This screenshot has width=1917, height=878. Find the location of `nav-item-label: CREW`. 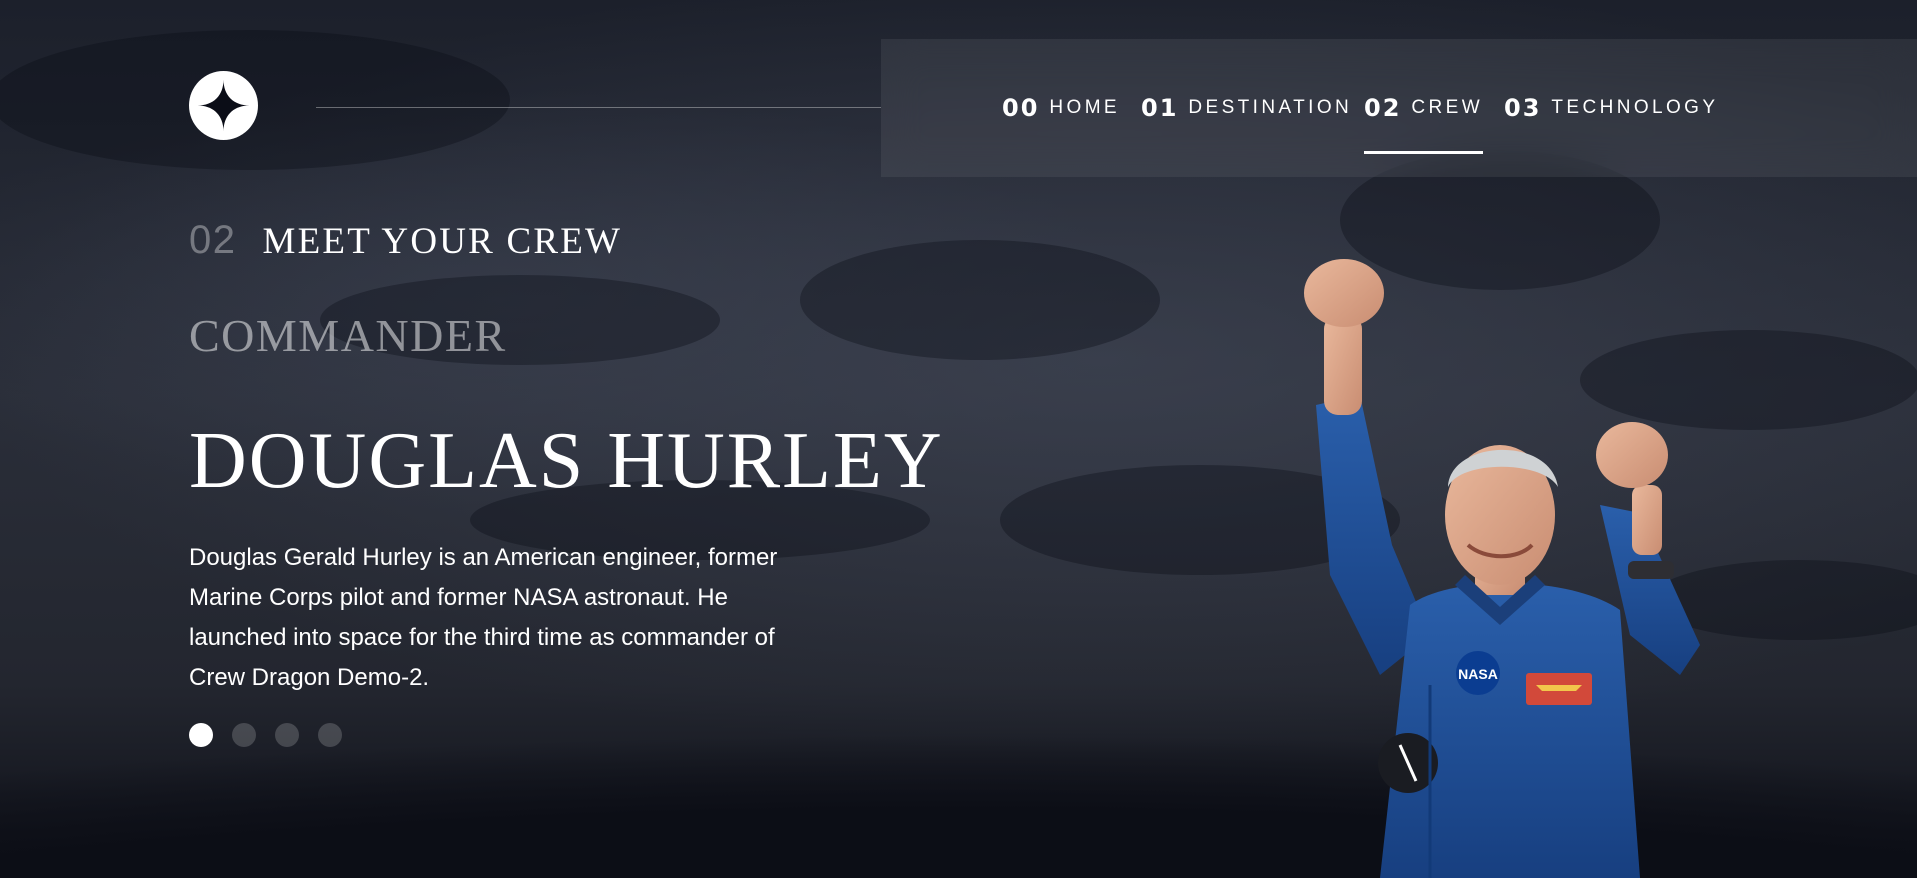

nav-item-label: CREW is located at coordinates (1447, 107).